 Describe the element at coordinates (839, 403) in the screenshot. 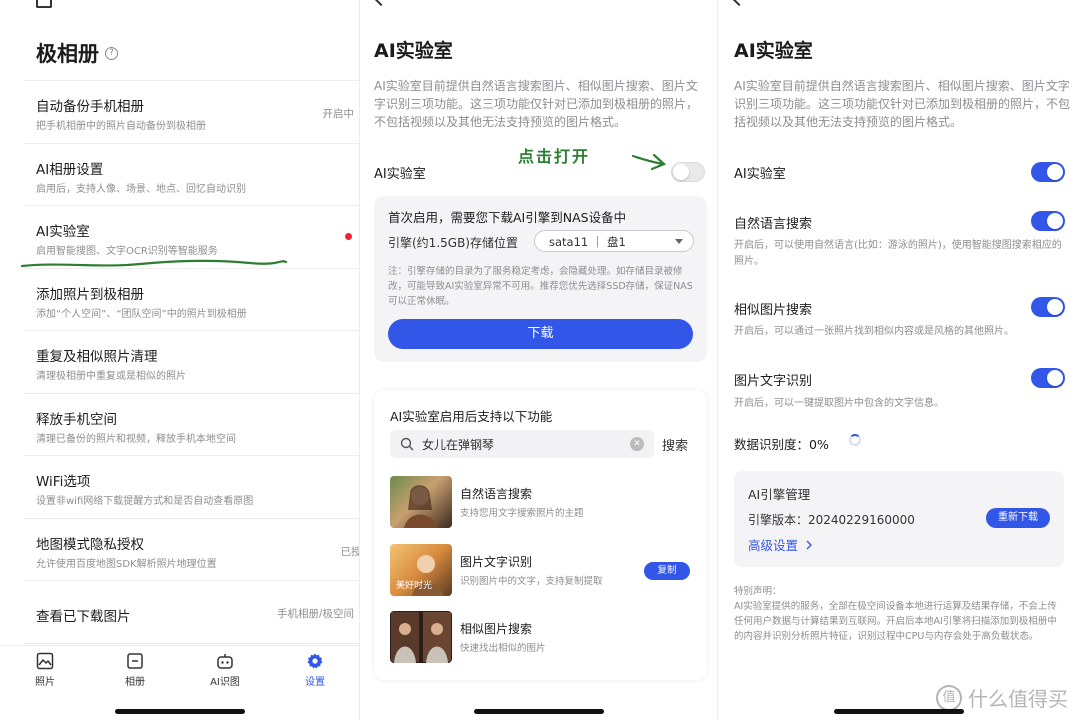

I see `text-recognition-desc: 开启后，可以一键提取图片中包含的文字信息。` at that location.